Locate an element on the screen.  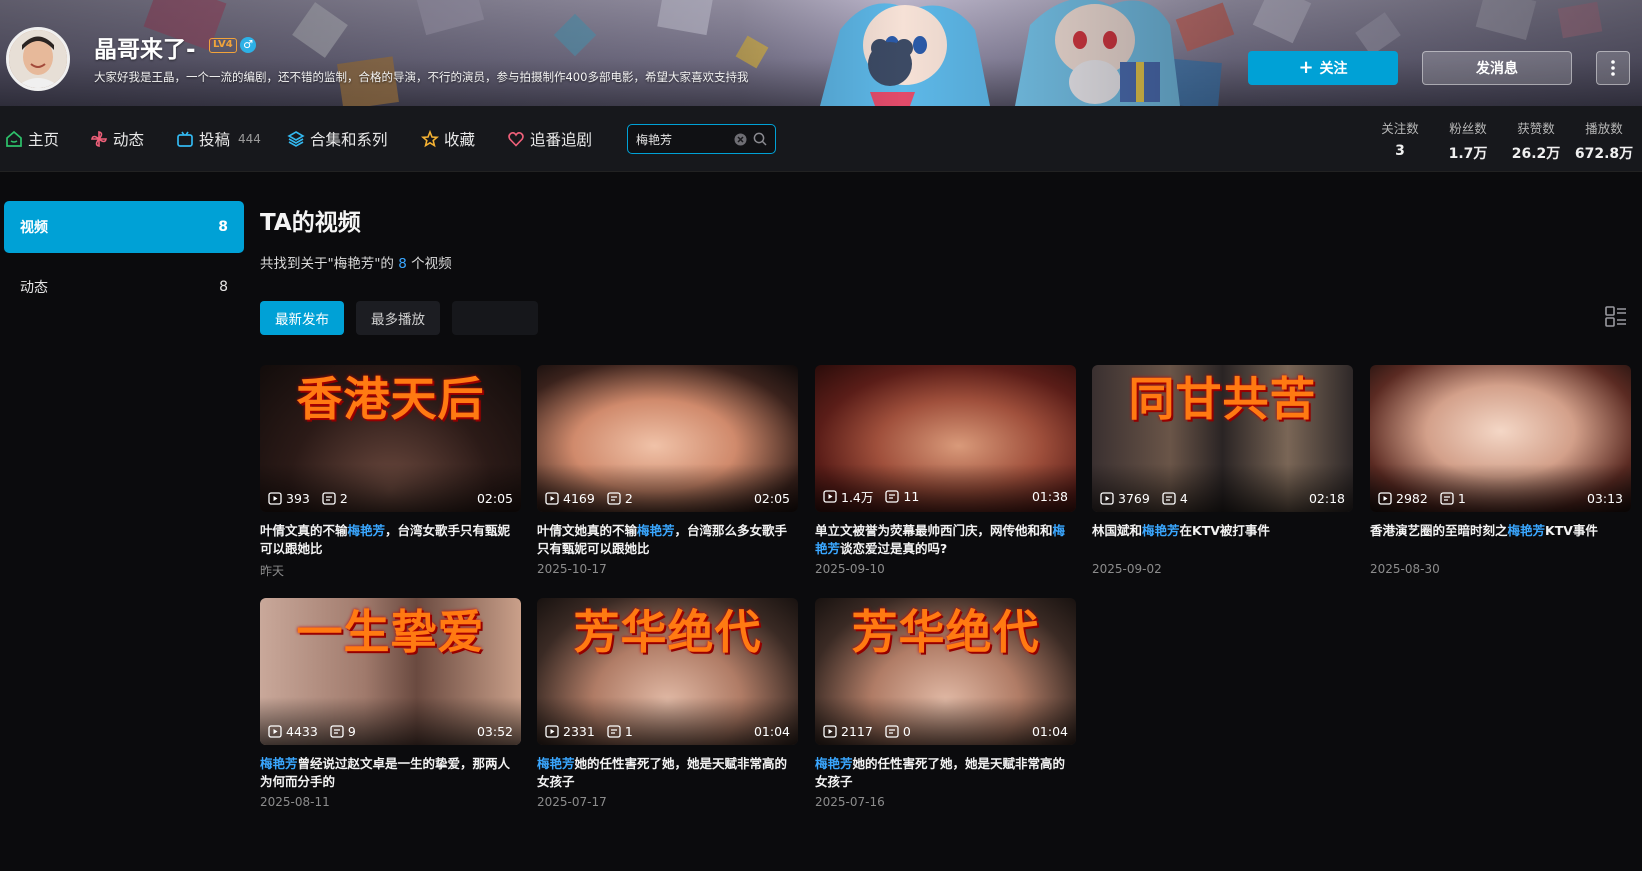
tab-home: 主页 is located at coordinates (32, 139).